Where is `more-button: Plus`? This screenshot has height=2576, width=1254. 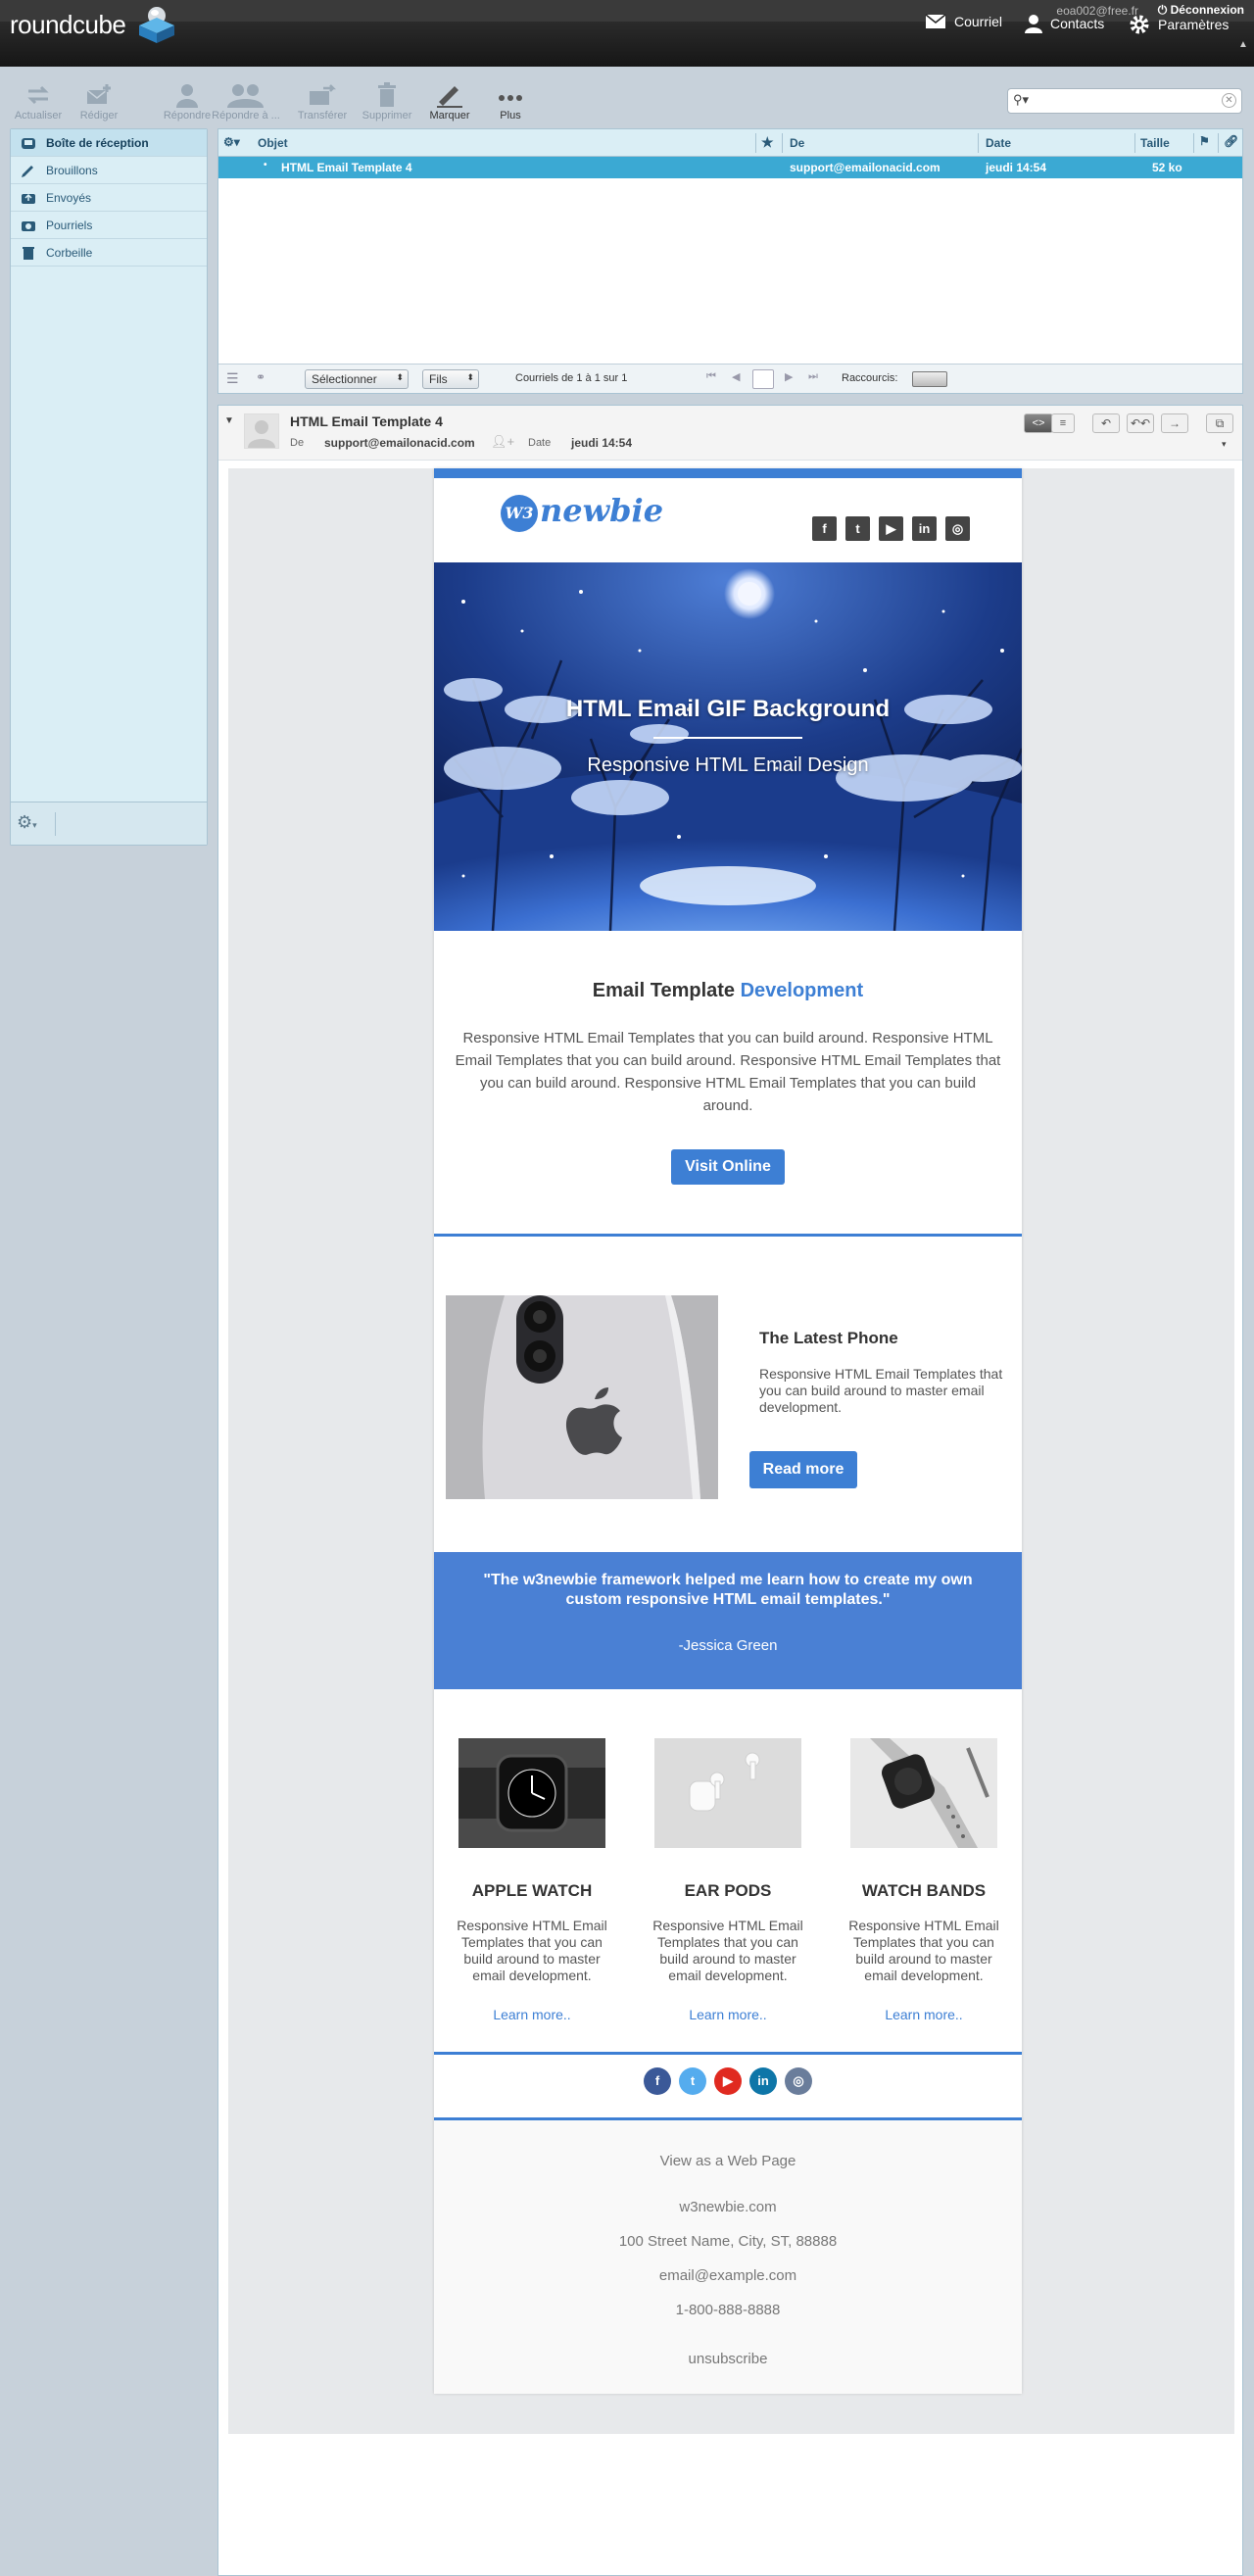 more-button: Plus is located at coordinates (510, 102).